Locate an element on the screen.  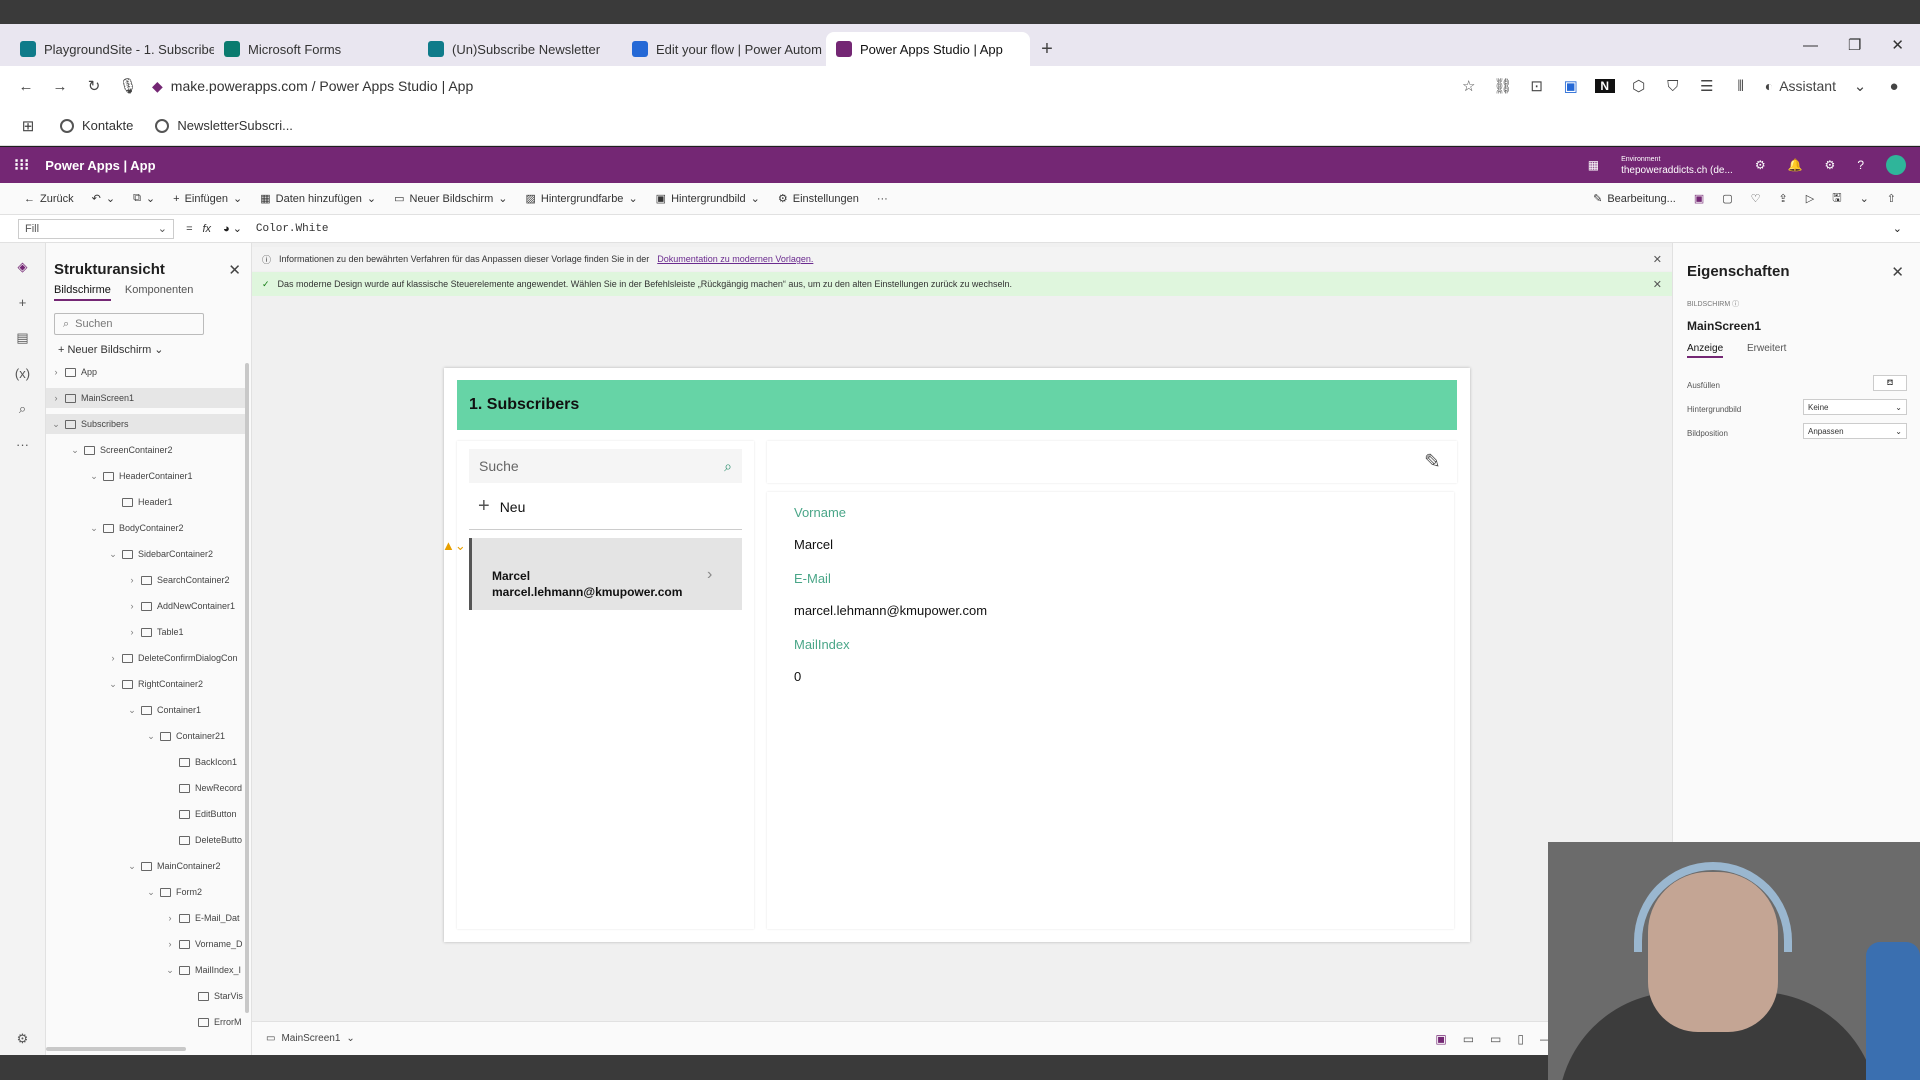
tree-node: ErrorM is located at coordinates (146, 1022).